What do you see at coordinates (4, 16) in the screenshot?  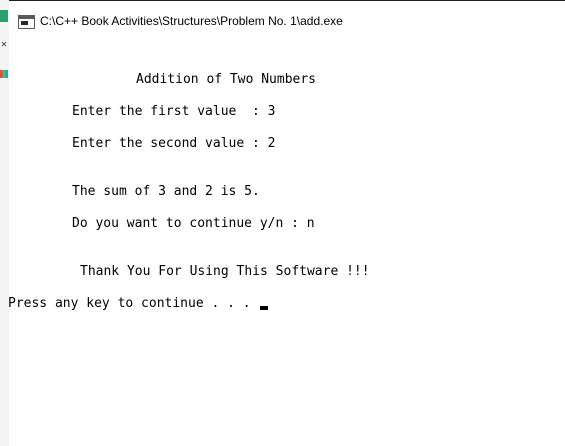 I see `background-app-icon` at bounding box center [4, 16].